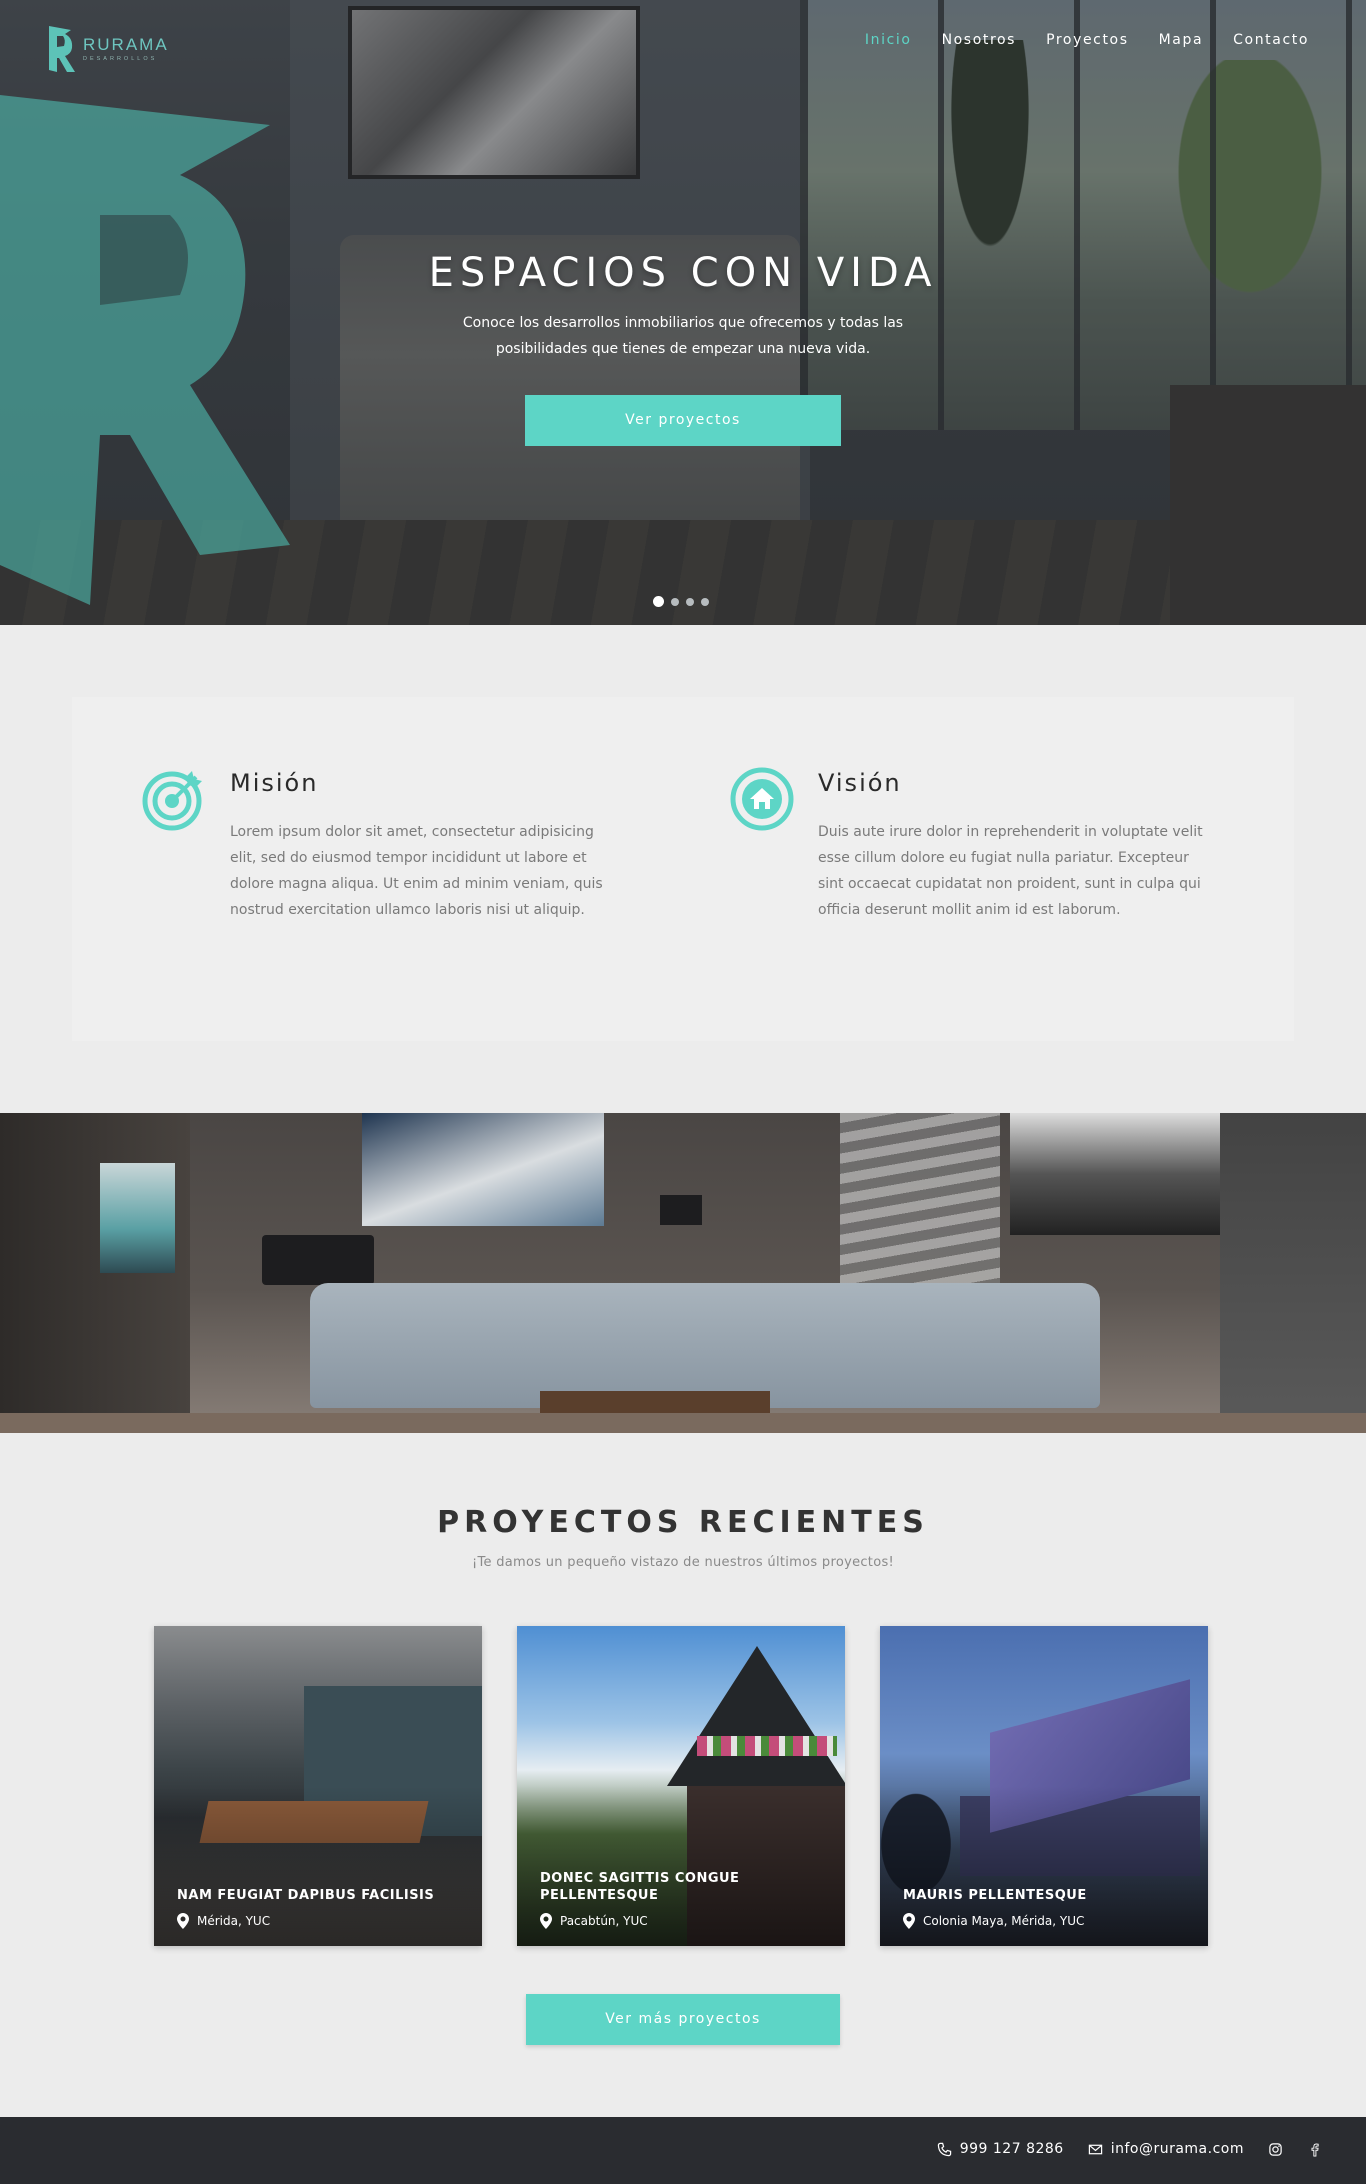  Describe the element at coordinates (1116, 1174) in the screenshot. I see `banner-photo` at that location.